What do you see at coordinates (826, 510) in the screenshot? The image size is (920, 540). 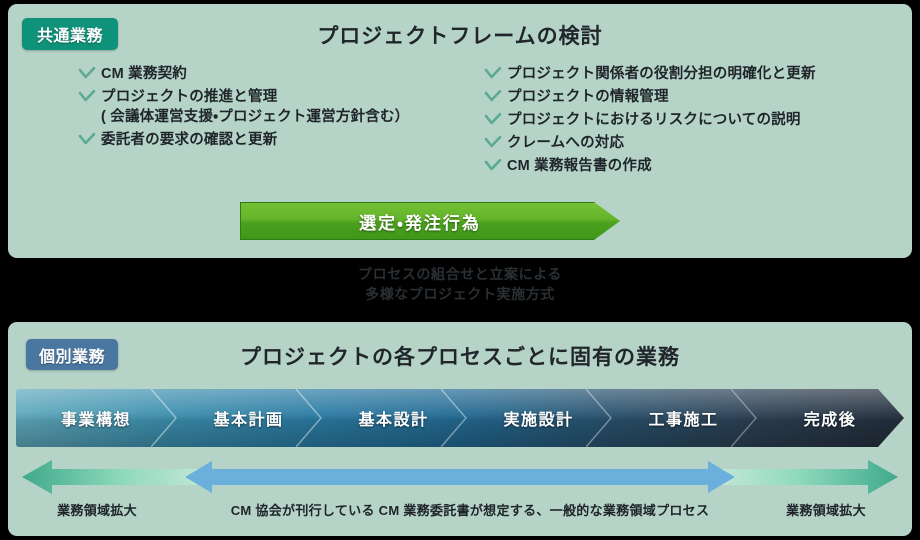 I see `scope-caption-right: 業務領域拡大` at bounding box center [826, 510].